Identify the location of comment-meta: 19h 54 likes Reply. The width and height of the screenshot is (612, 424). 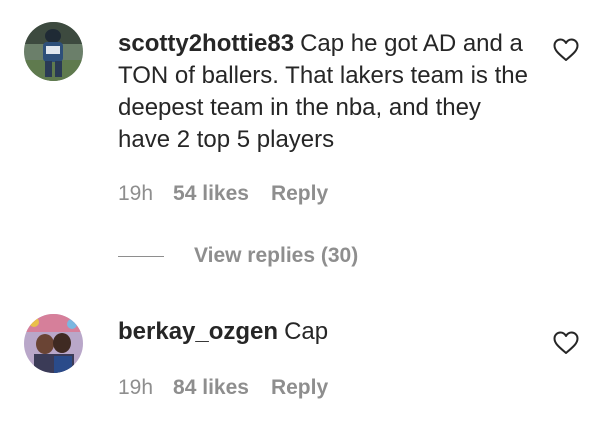
(223, 194).